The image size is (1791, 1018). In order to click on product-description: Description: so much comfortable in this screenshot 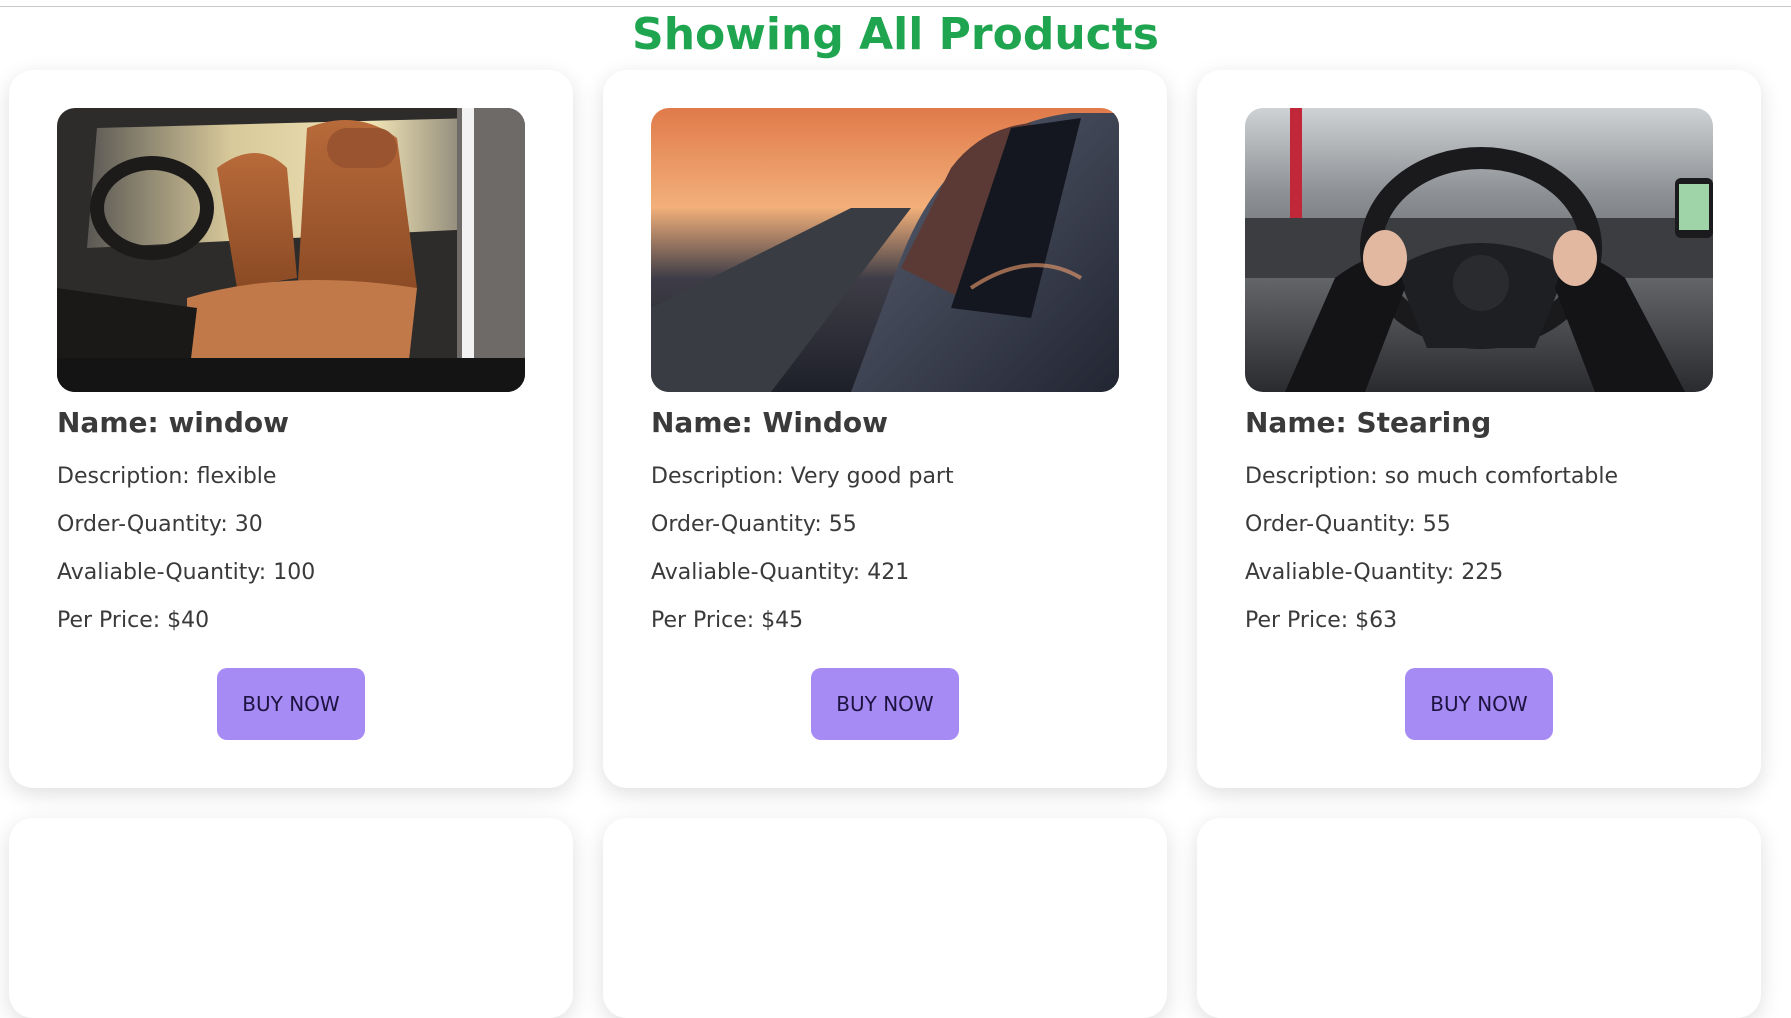, I will do `click(1431, 476)`.